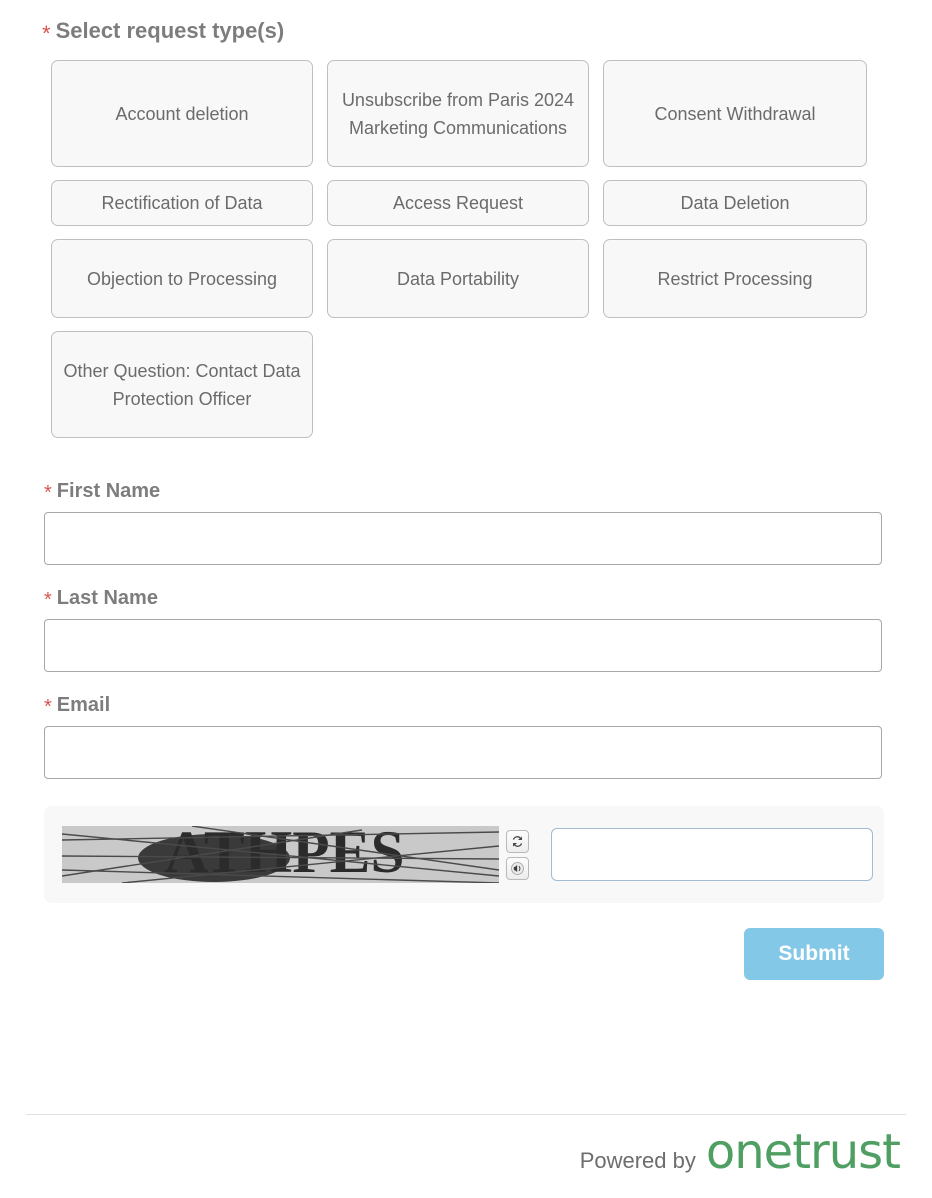 Image resolution: width=932 pixels, height=1198 pixels. I want to click on request-type-option-objection-to-processing: Objection to Processing, so click(182, 278).